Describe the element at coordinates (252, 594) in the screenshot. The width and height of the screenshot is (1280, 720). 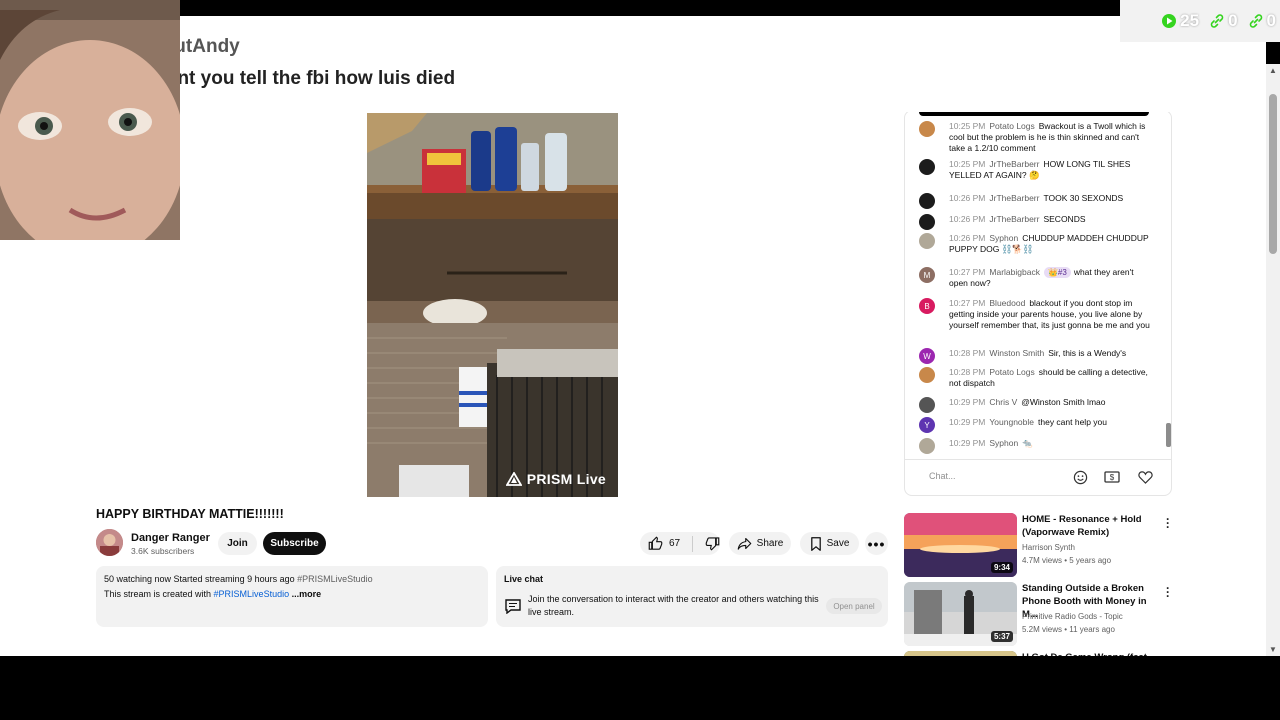
I see `description-hashtag-link-2: #PRISMLiveStudio` at that location.